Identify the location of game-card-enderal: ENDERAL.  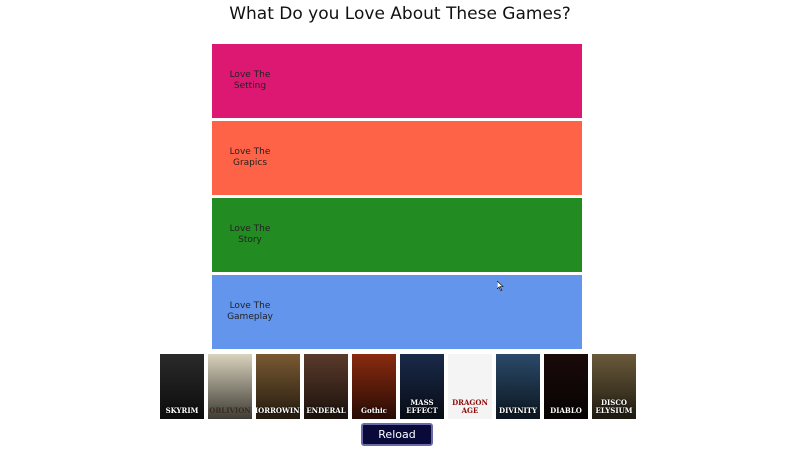
(326, 386).